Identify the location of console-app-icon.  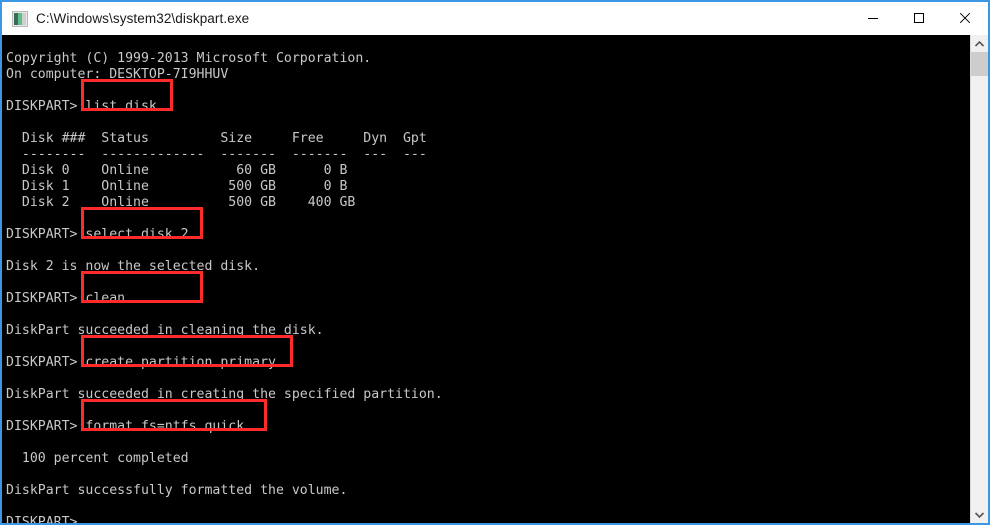
(20, 18).